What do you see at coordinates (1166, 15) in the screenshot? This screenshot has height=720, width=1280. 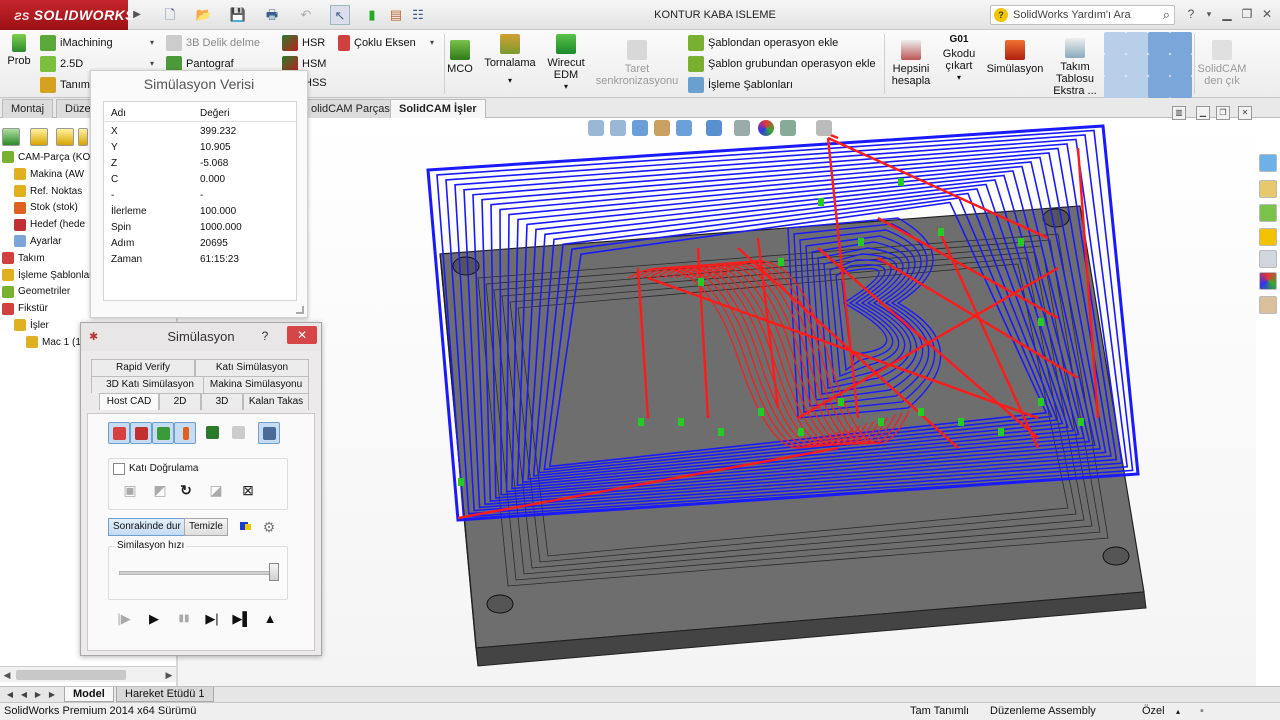 I see `search-icon: ⌕` at bounding box center [1166, 15].